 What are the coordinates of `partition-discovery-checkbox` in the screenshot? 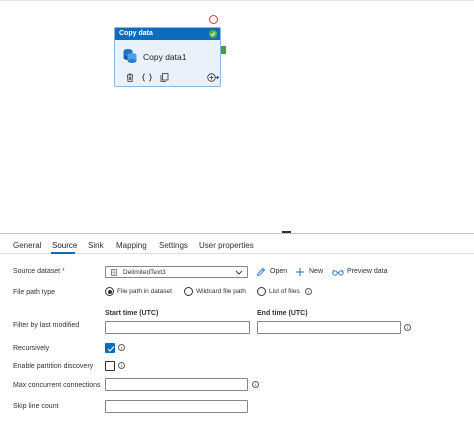 It's located at (110, 366).